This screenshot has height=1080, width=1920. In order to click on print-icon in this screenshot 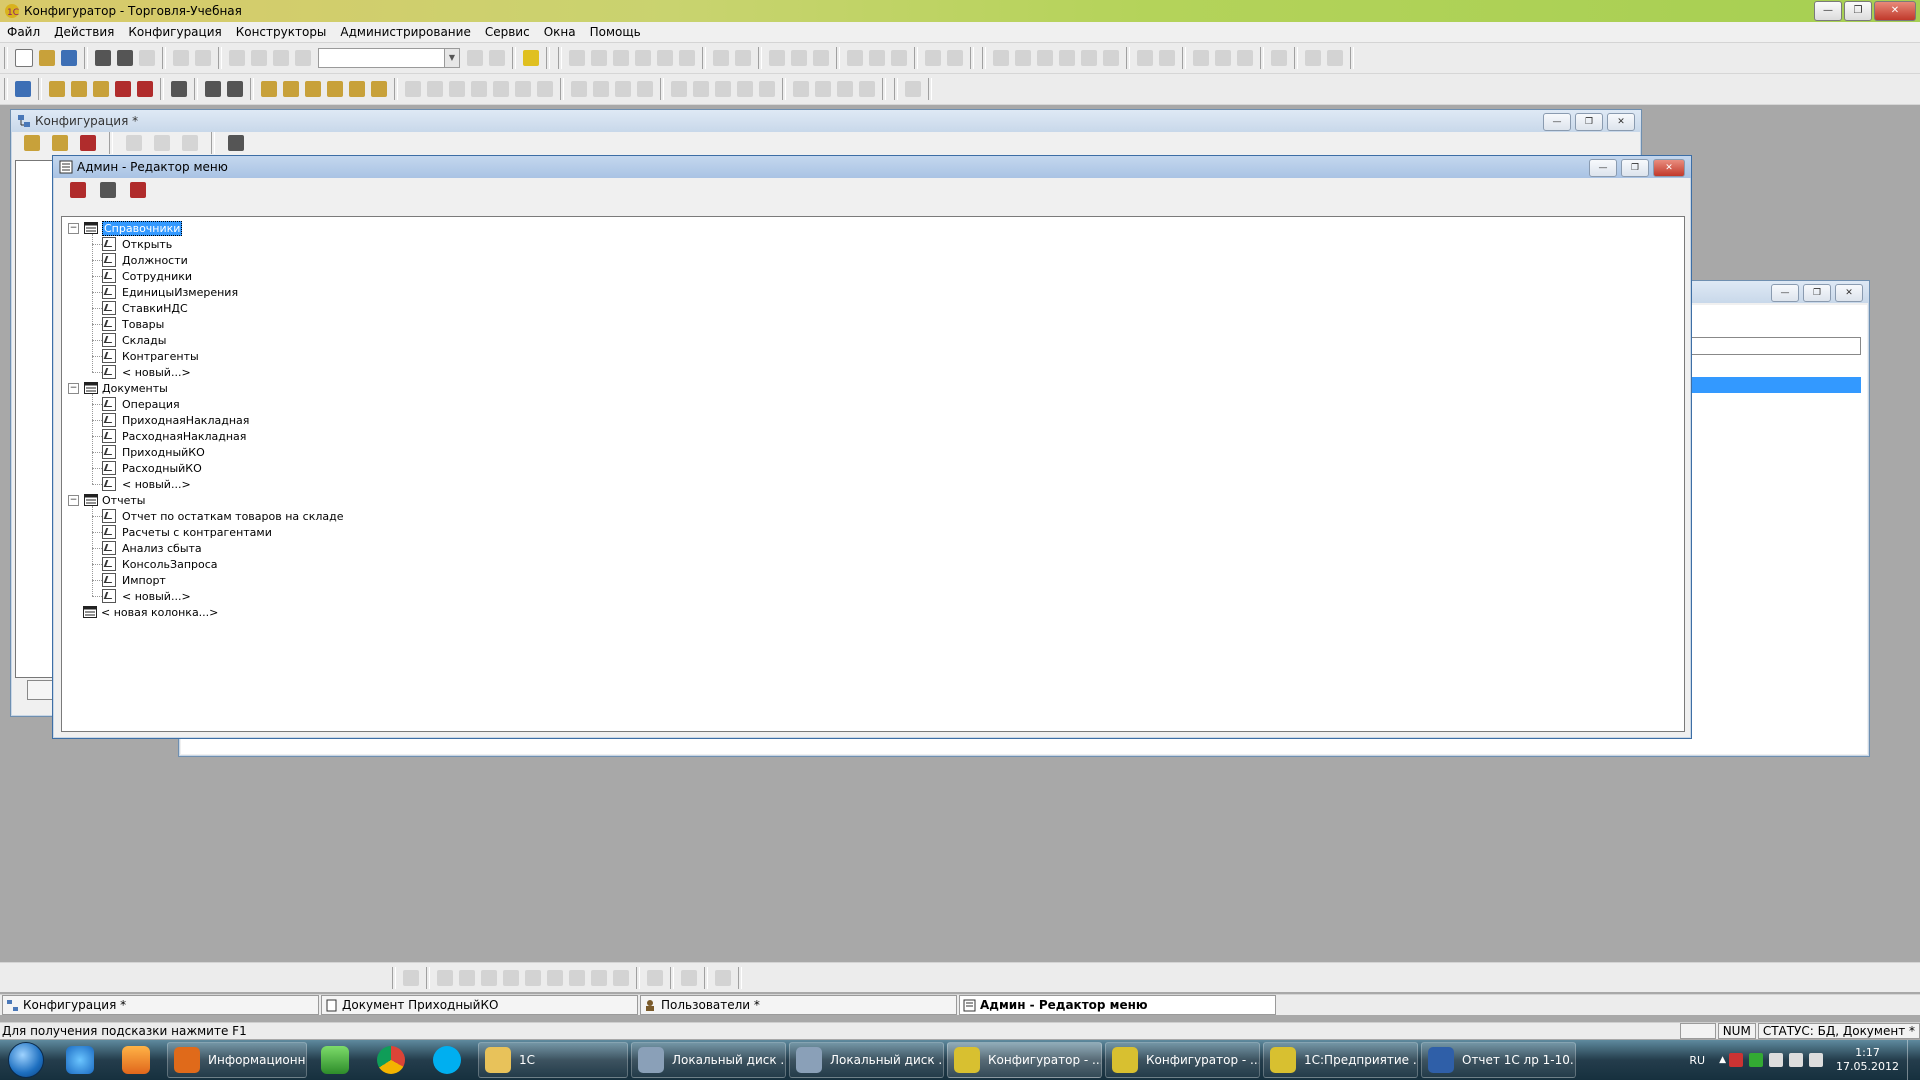, I will do `click(181, 58)`.